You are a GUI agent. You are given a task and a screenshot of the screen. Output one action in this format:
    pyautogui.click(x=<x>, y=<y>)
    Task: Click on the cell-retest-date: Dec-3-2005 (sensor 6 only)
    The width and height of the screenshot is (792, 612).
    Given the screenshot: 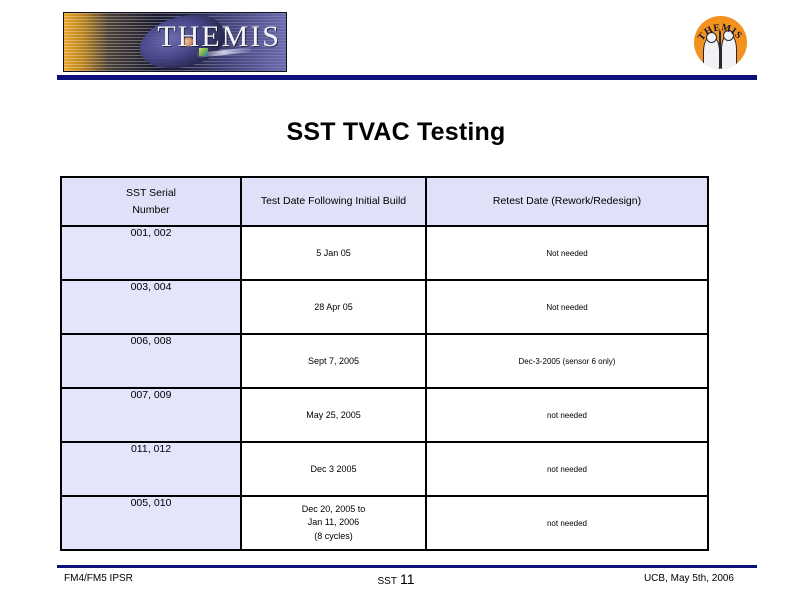 What is the action you would take?
    pyautogui.click(x=567, y=361)
    